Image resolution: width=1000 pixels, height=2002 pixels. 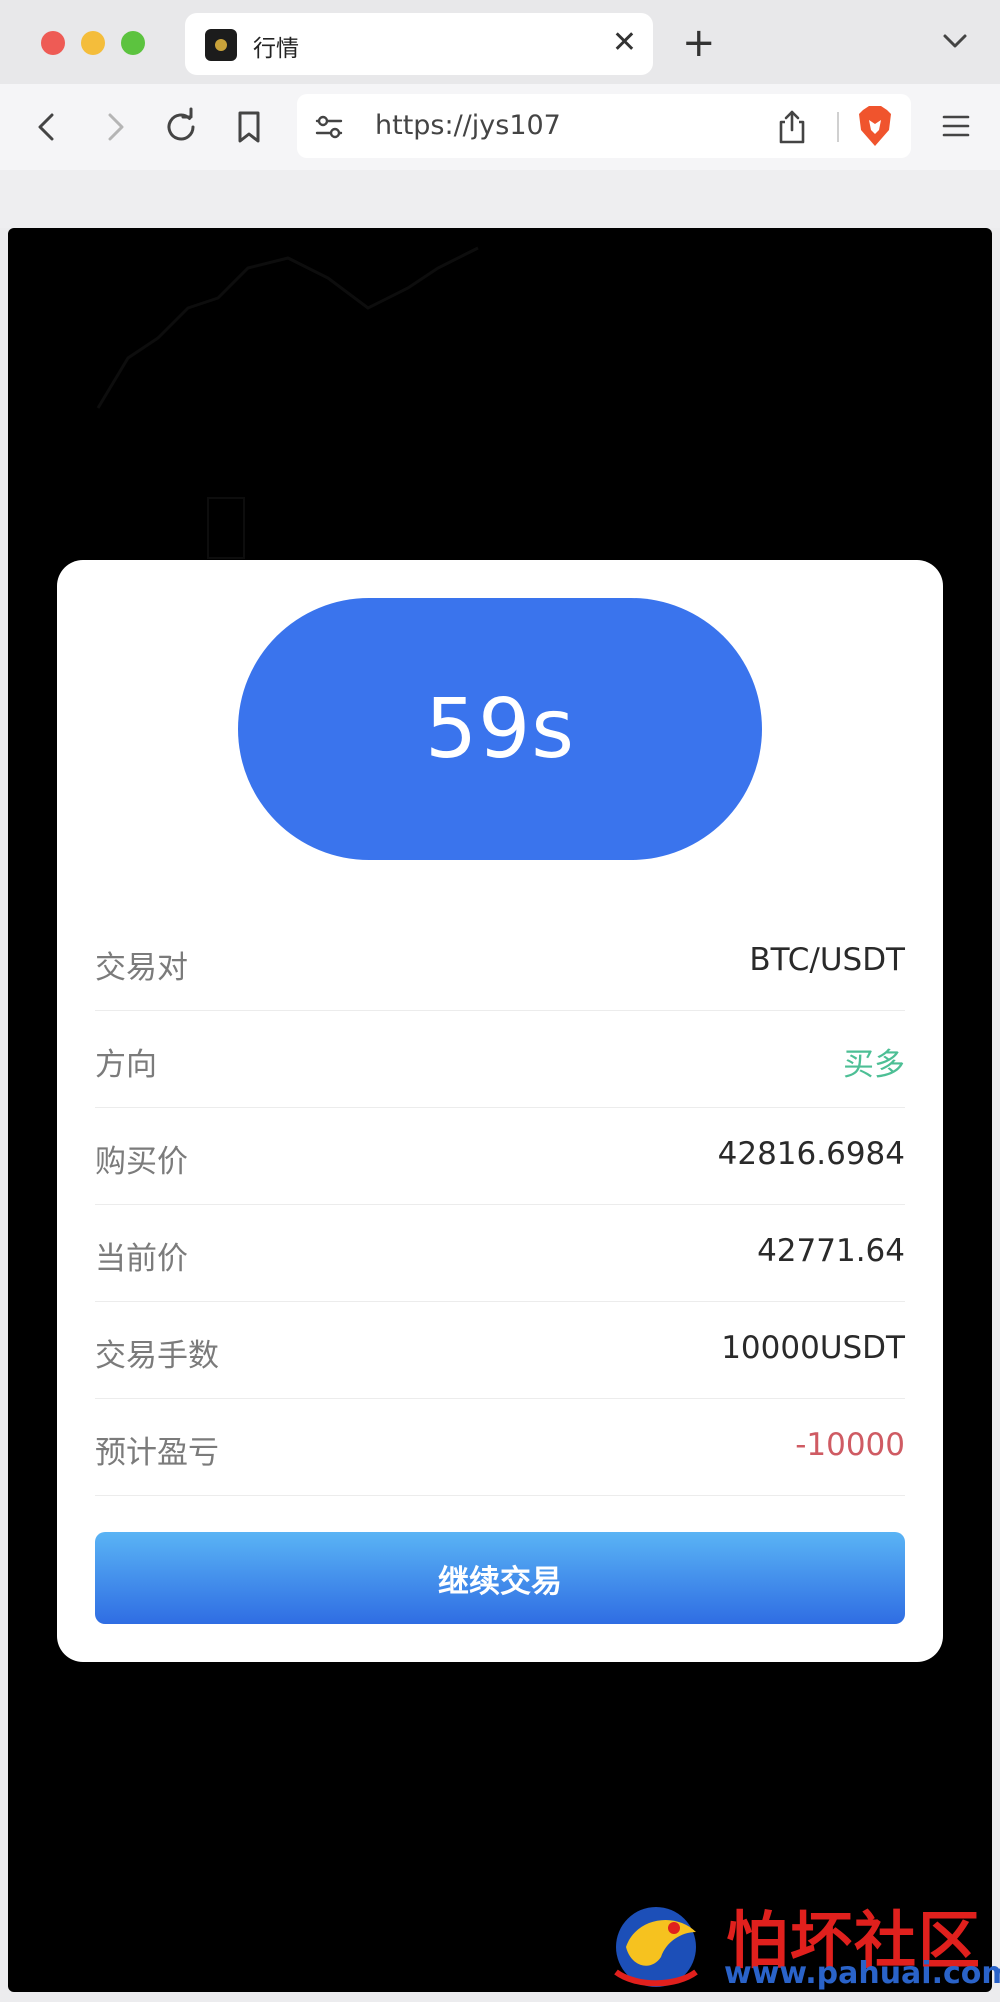 I want to click on row-value: 10000USDT, so click(x=813, y=1348).